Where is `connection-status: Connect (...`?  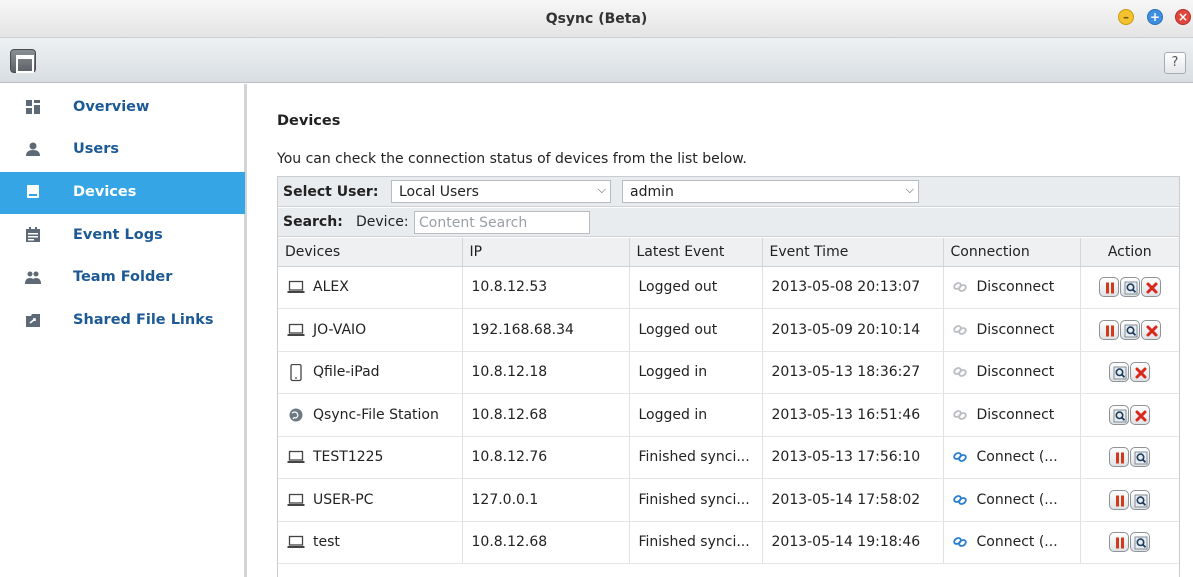 connection-status: Connect (... is located at coordinates (1017, 457).